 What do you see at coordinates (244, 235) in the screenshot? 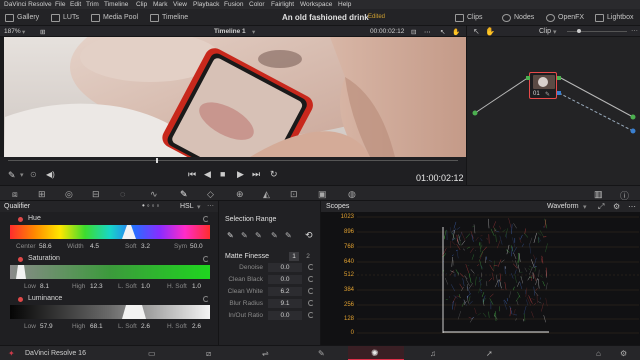
I see `picker-minus-icon: ✎` at bounding box center [244, 235].